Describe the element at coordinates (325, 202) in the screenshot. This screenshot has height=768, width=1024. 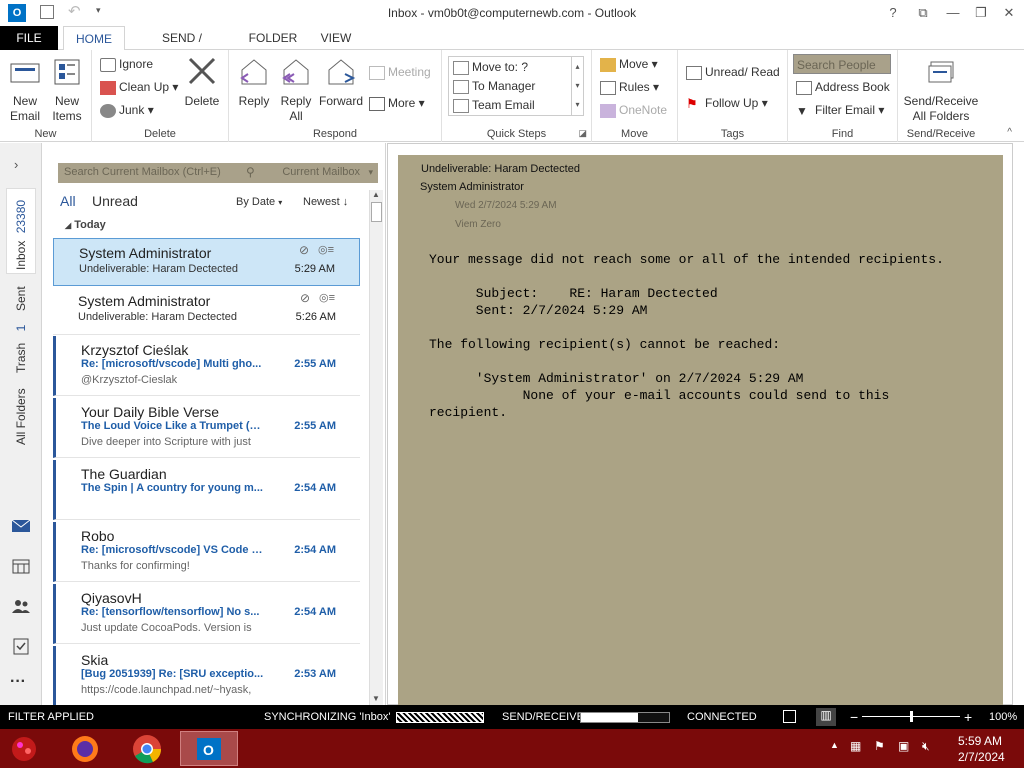
I see `sort-order-toggle: Newest ↓` at that location.